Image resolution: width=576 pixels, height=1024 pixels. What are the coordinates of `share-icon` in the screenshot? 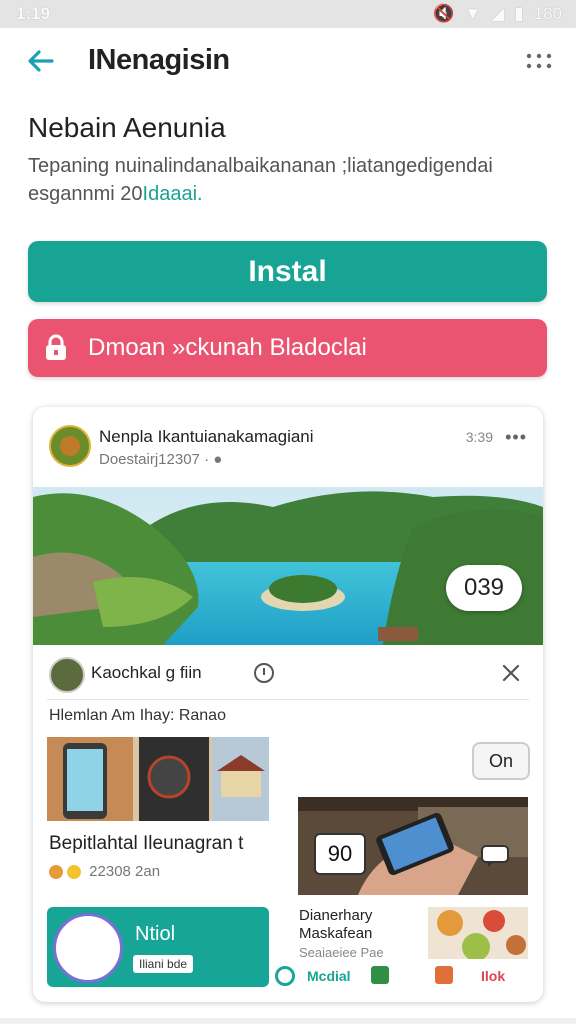 It's located at (380, 975).